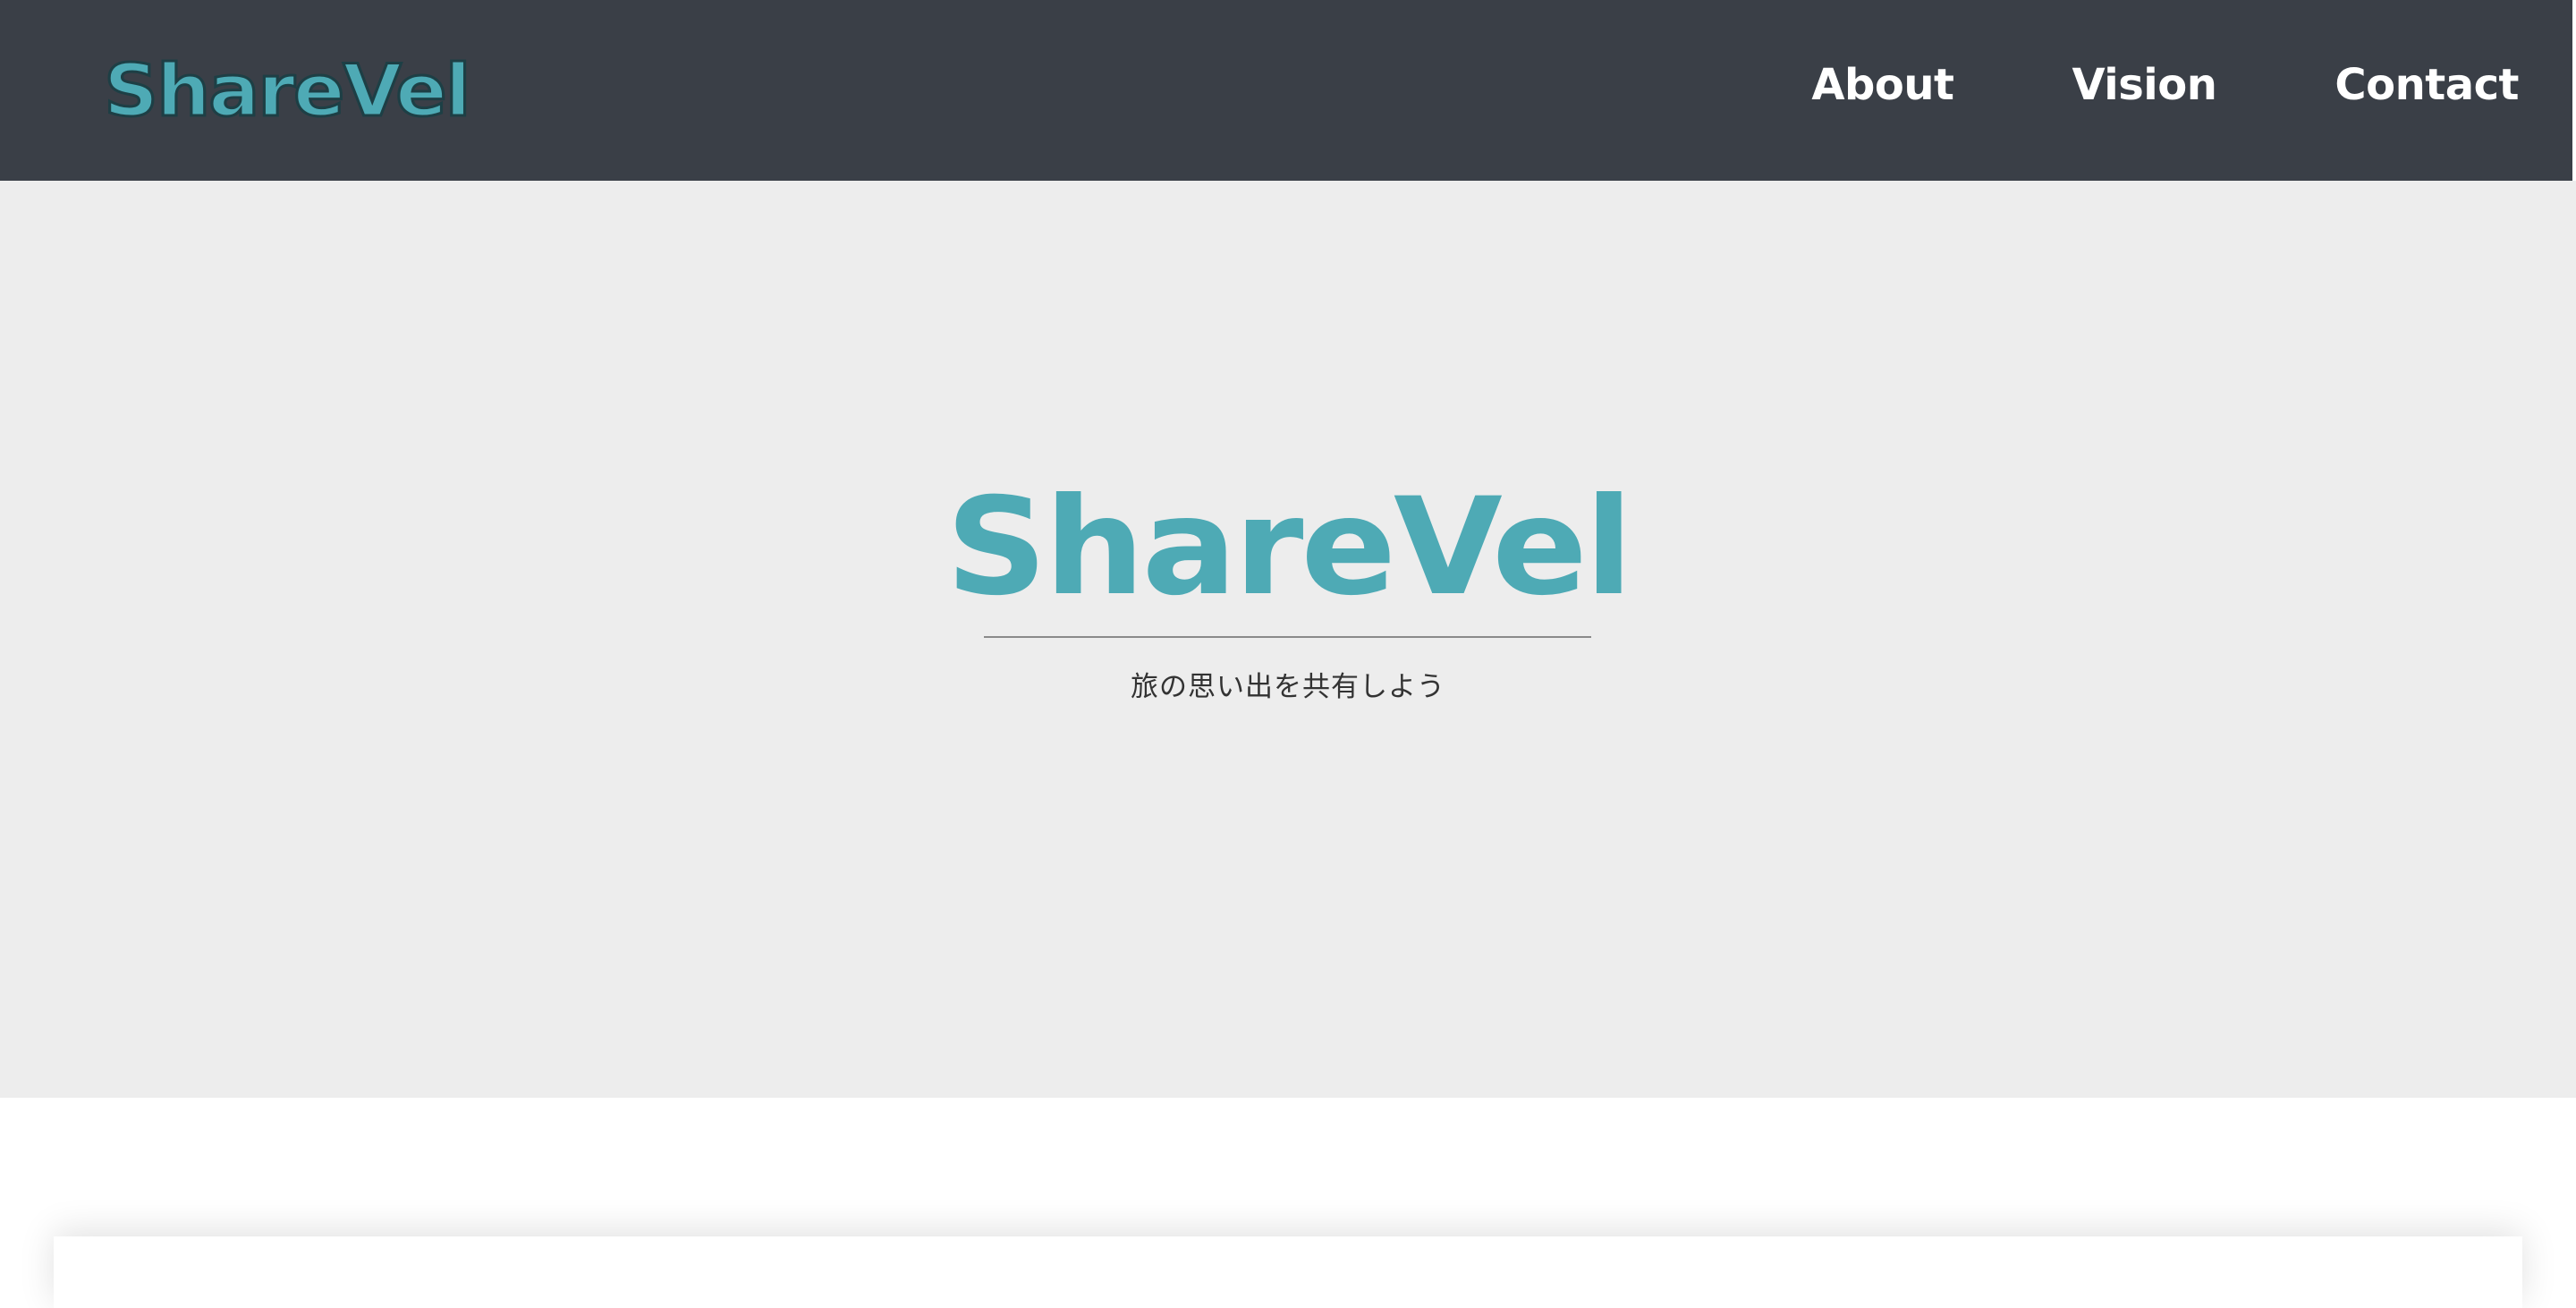 This screenshot has height=1308, width=2576. Describe the element at coordinates (1288, 687) in the screenshot. I see `hero-tagline: 旅の思い出を共有しよう` at that location.